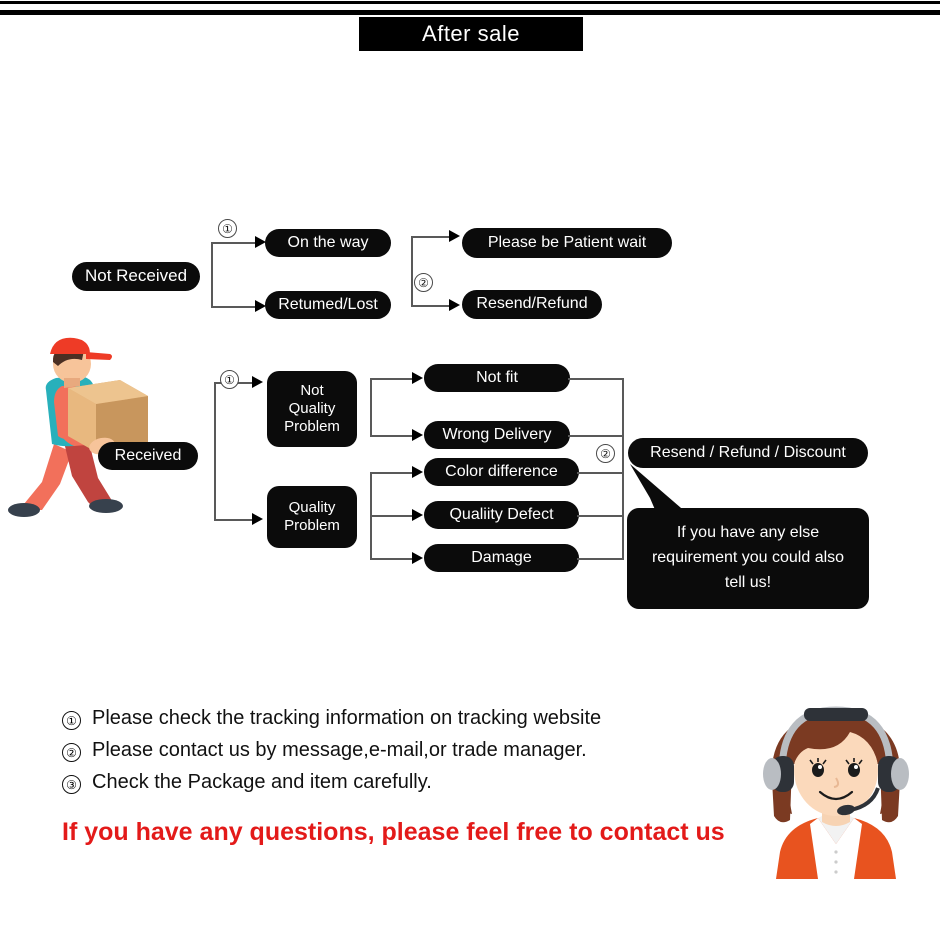 This screenshot has width=940, height=926. What do you see at coordinates (596, 379) in the screenshot?
I see `collector-stub-not-fit` at bounding box center [596, 379].